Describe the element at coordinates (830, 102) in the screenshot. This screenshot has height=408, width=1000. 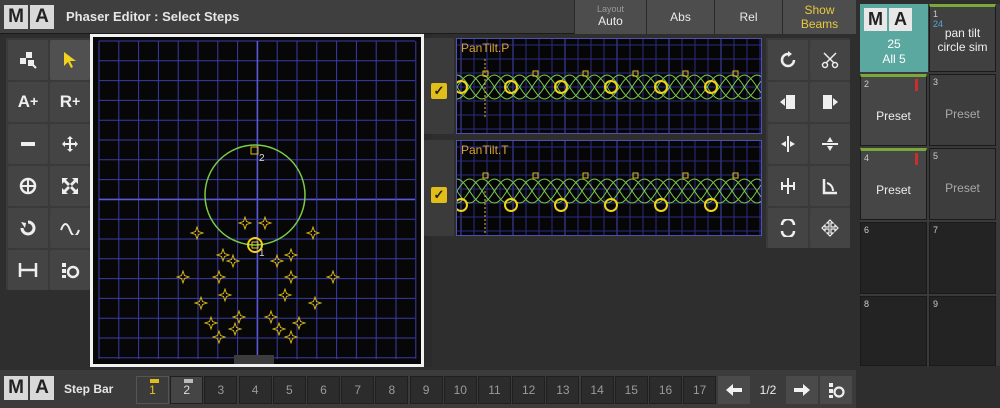
I see `paste-right-icon` at that location.